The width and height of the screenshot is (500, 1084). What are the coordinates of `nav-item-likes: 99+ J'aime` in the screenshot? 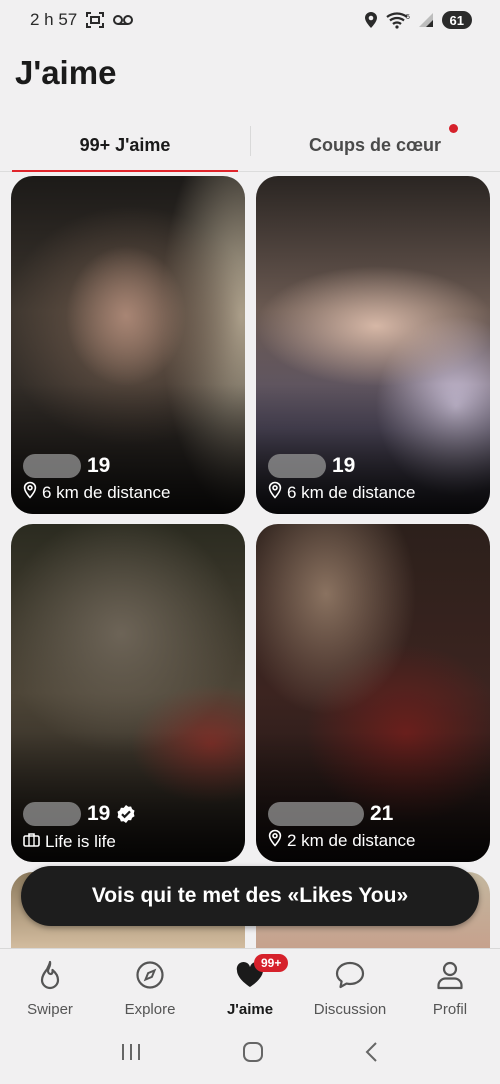 It's located at (250, 986).